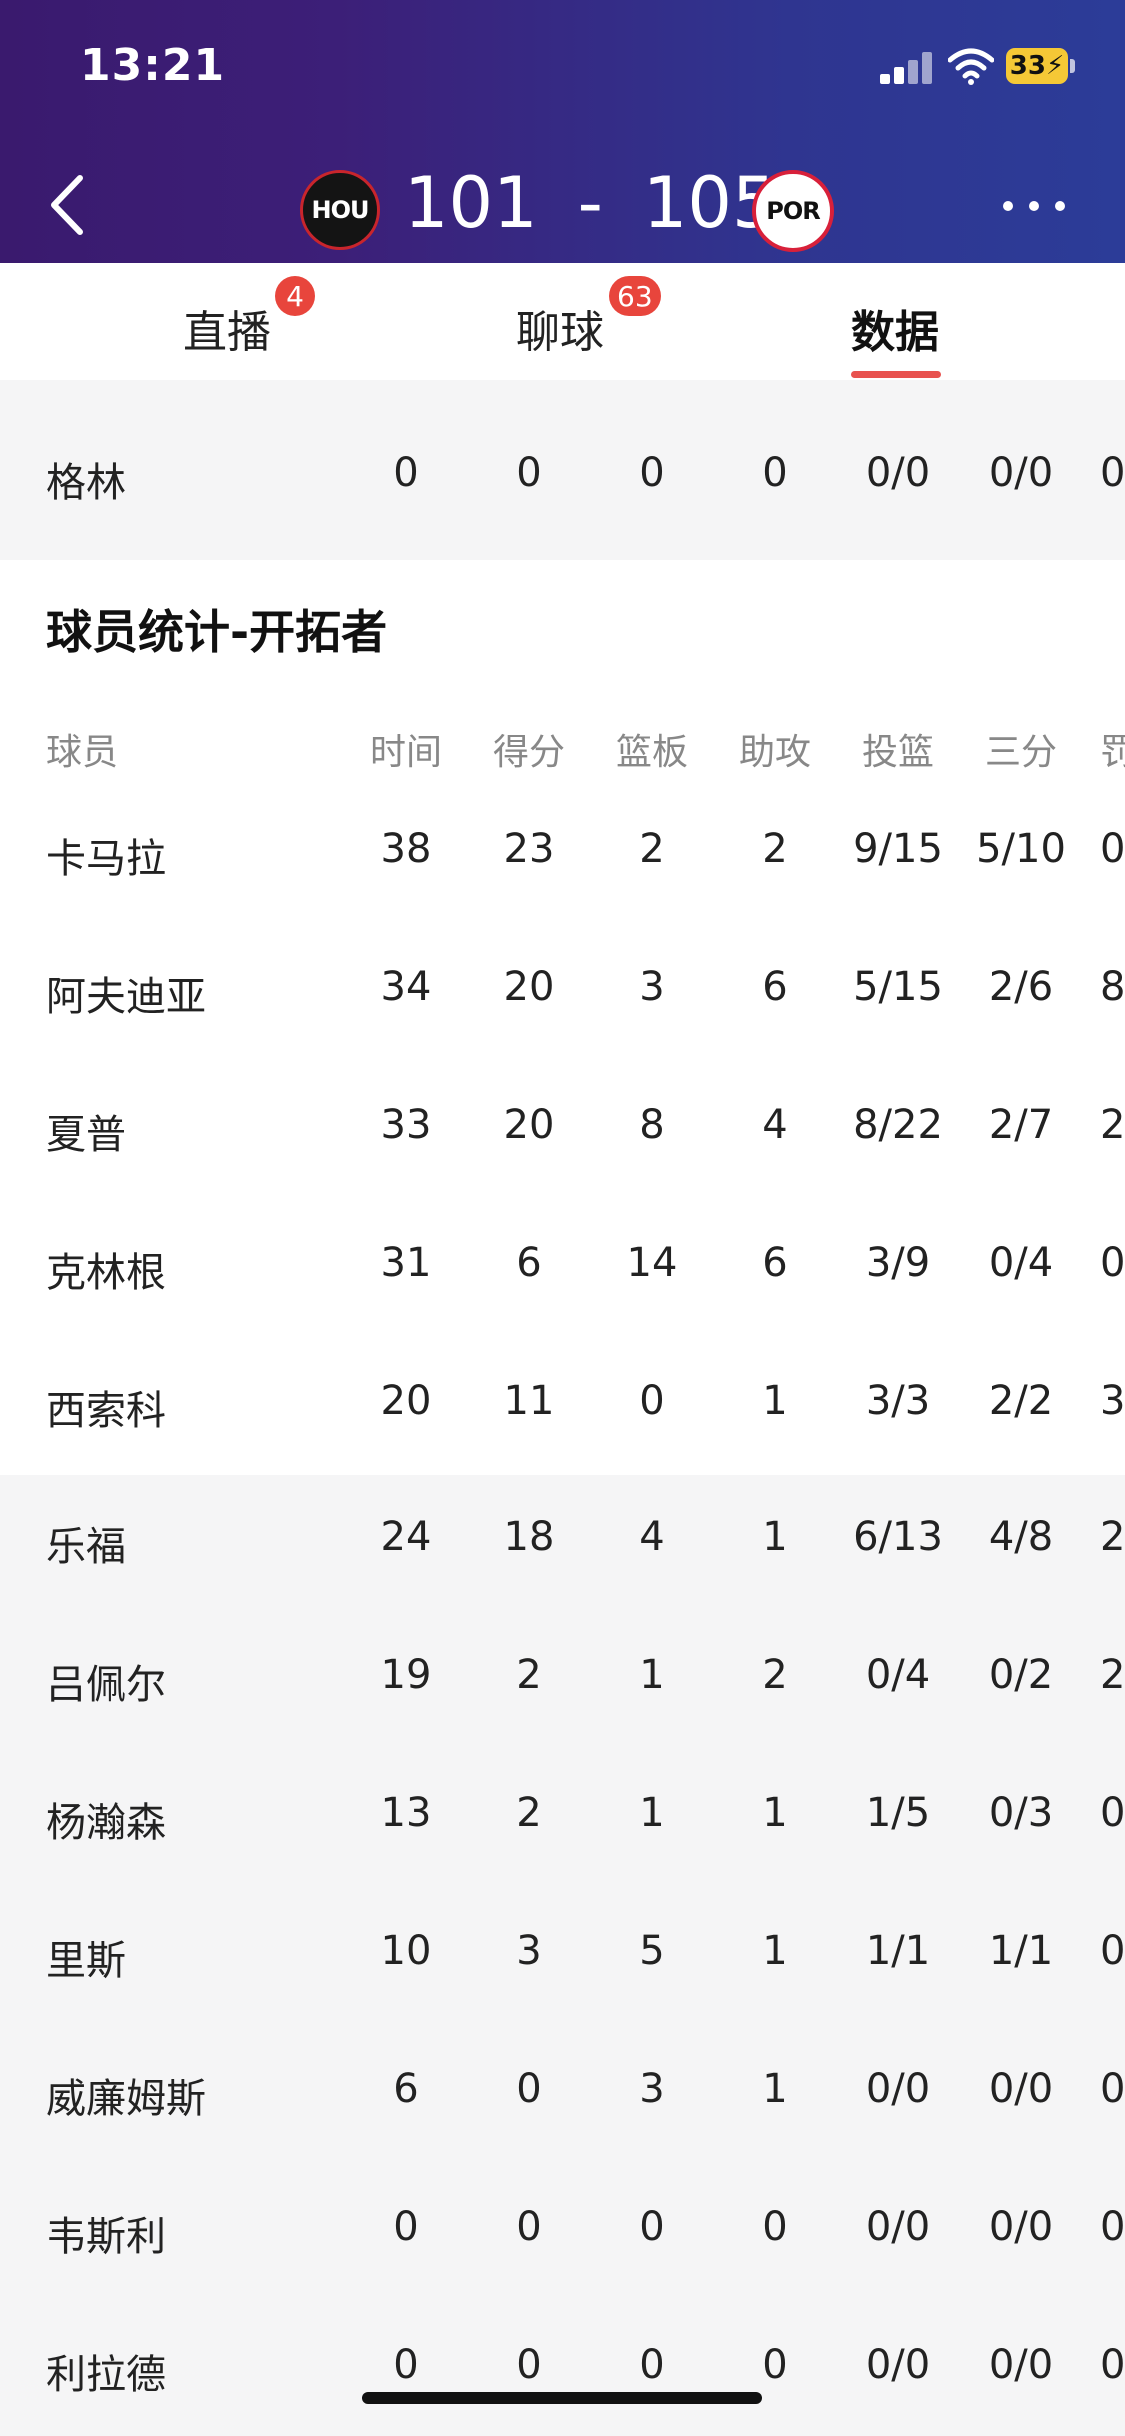 This screenshot has height=2436, width=1125. Describe the element at coordinates (153, 65) in the screenshot. I see `status-time: 13:21` at that location.